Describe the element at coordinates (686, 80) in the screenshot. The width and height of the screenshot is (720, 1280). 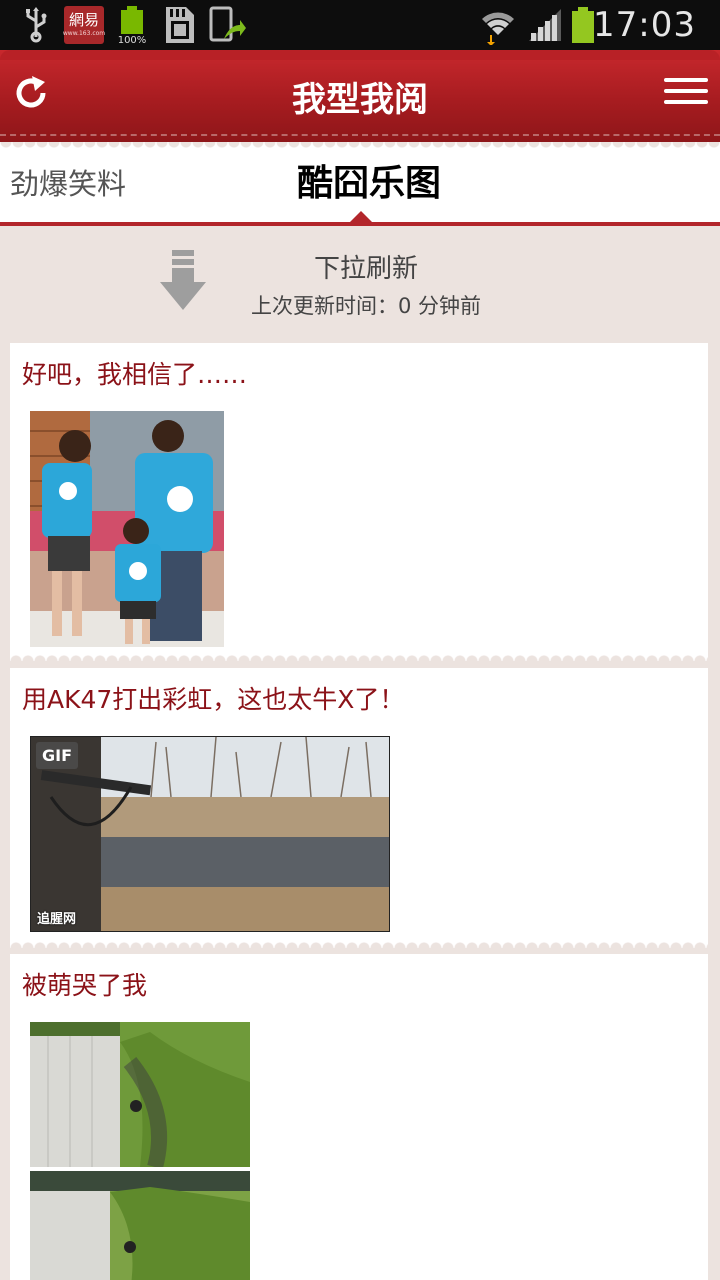
I see `menu-icon` at that location.